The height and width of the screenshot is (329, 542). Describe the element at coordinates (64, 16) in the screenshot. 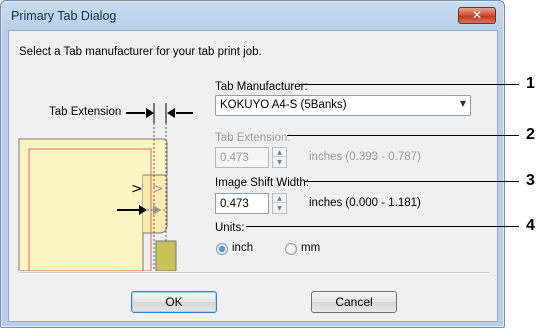

I see `window-title: Primary Tab Dialog` at that location.